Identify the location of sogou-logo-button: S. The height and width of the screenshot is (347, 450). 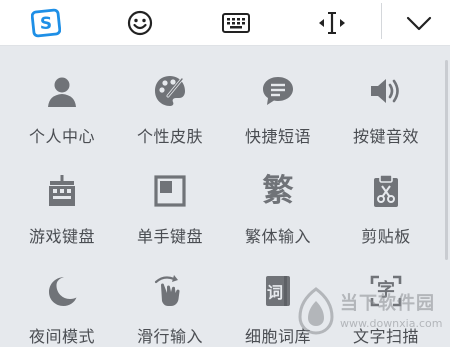
(46, 23).